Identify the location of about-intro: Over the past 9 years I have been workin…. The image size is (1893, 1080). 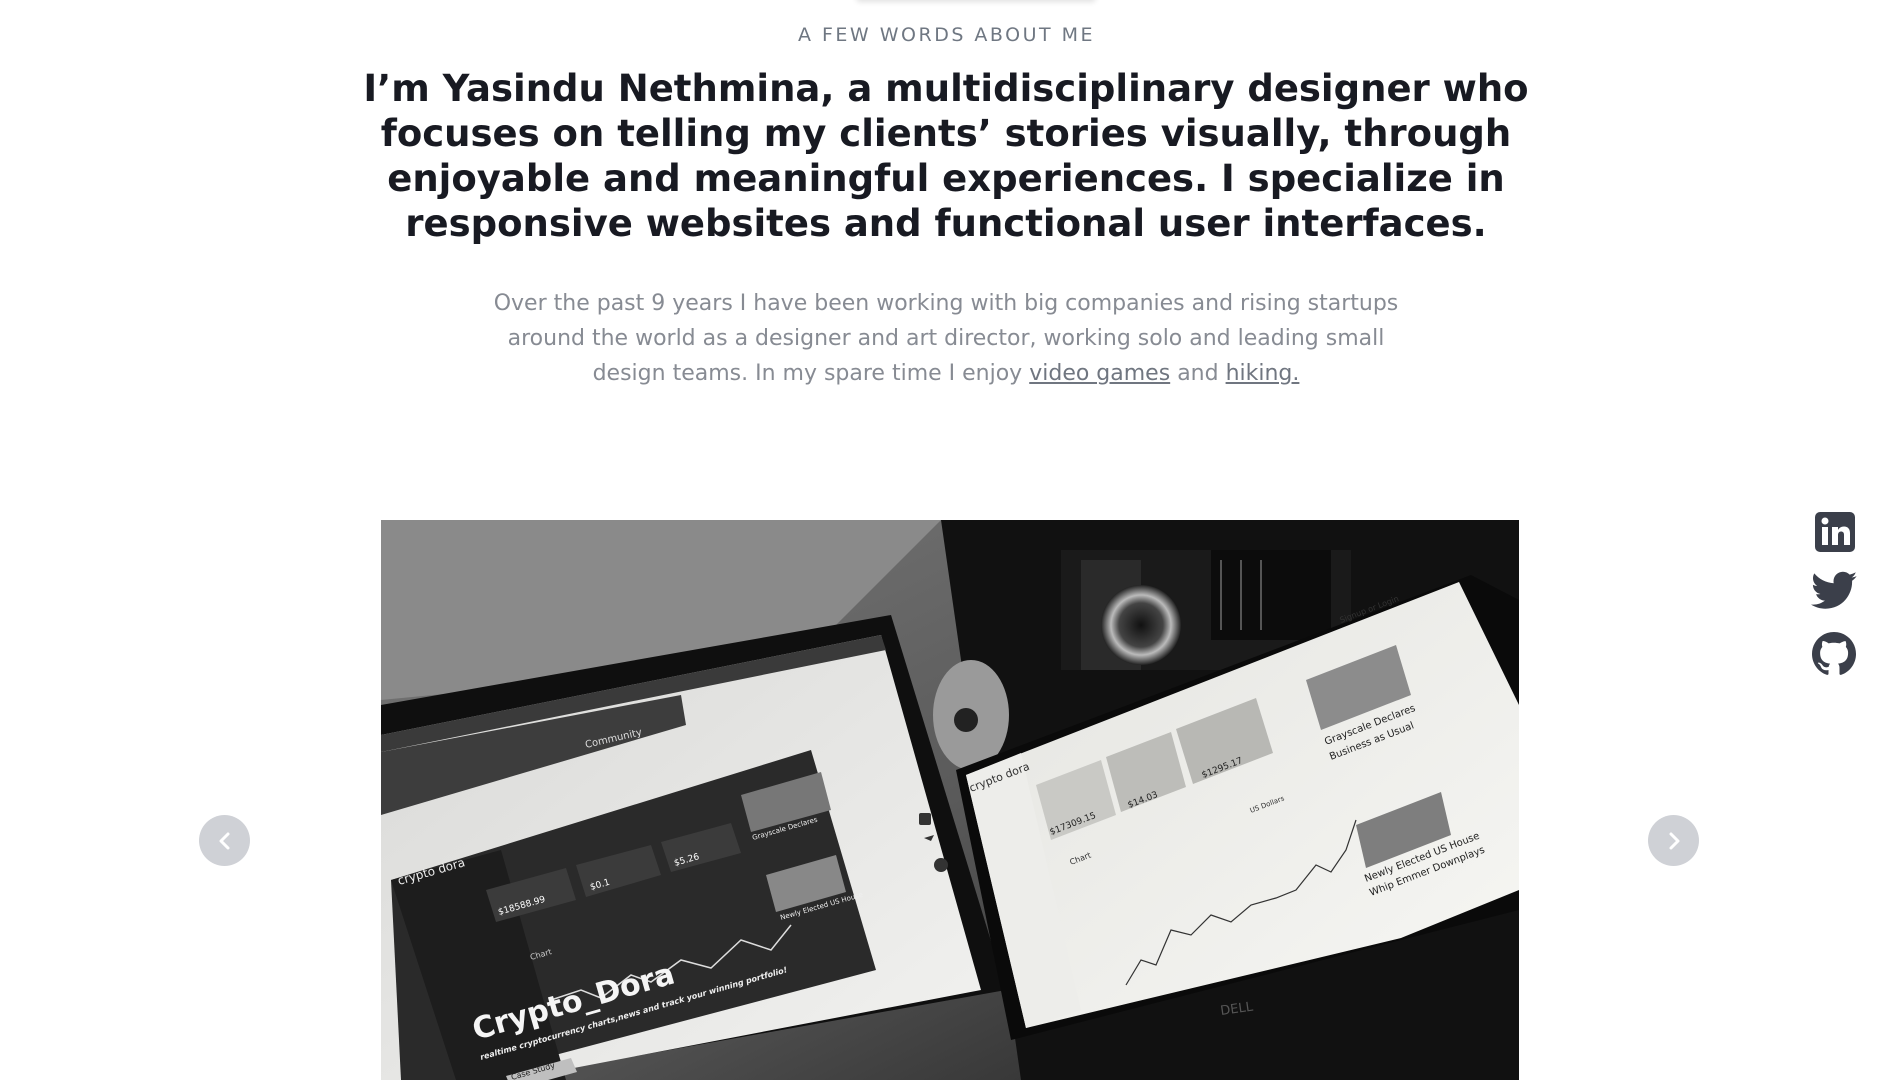
(946, 338).